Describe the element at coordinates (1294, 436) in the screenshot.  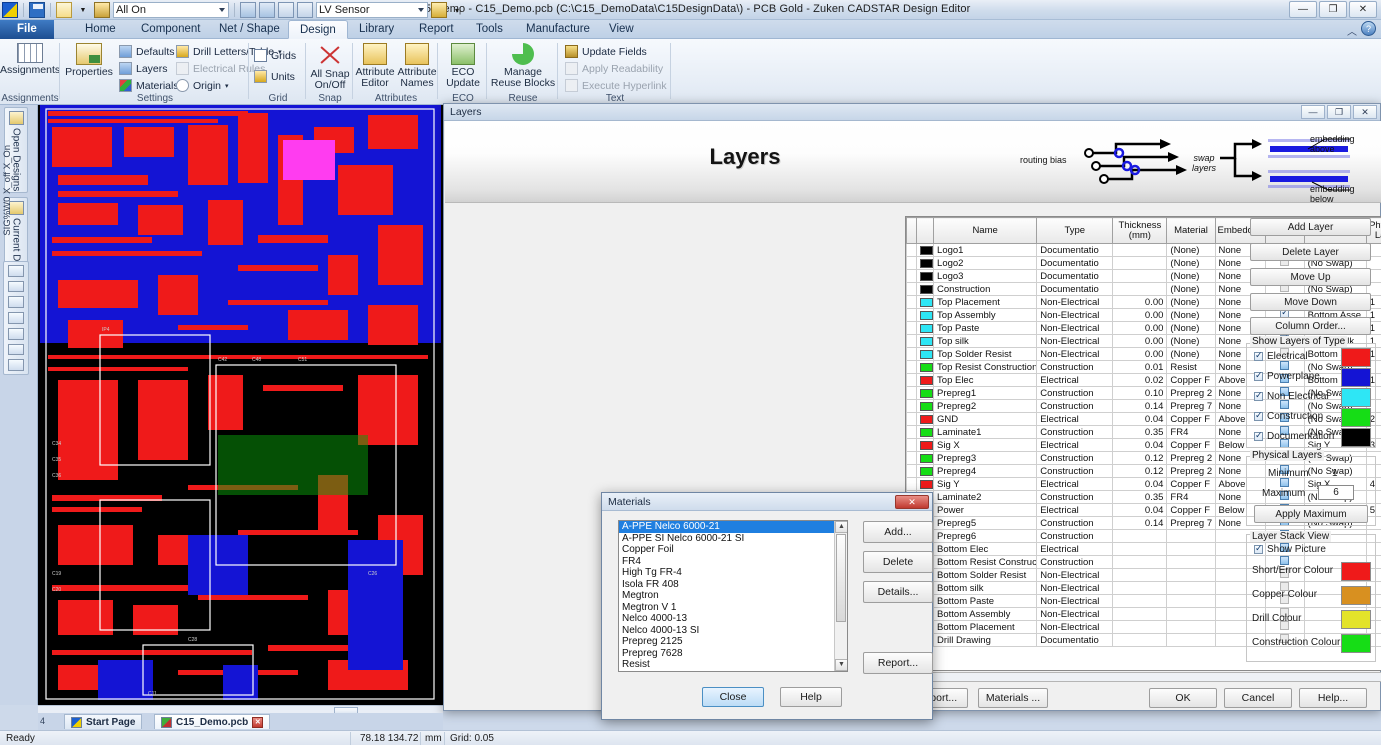
I see `layer-type-row-documentation: Documentation` at that location.